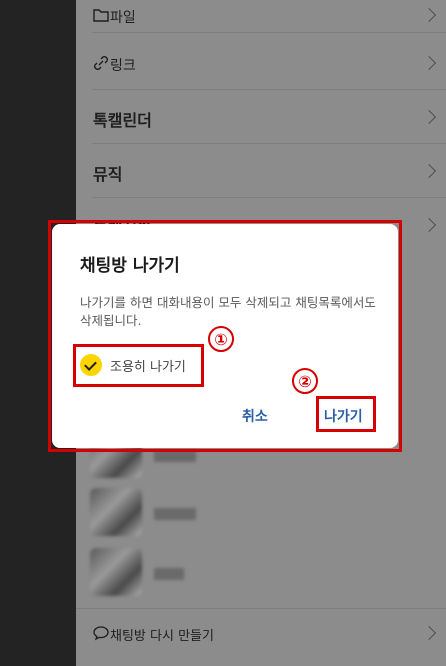 The image size is (446, 666). What do you see at coordinates (261, 15) in the screenshot?
I see `drawer-item-files: 파일` at bounding box center [261, 15].